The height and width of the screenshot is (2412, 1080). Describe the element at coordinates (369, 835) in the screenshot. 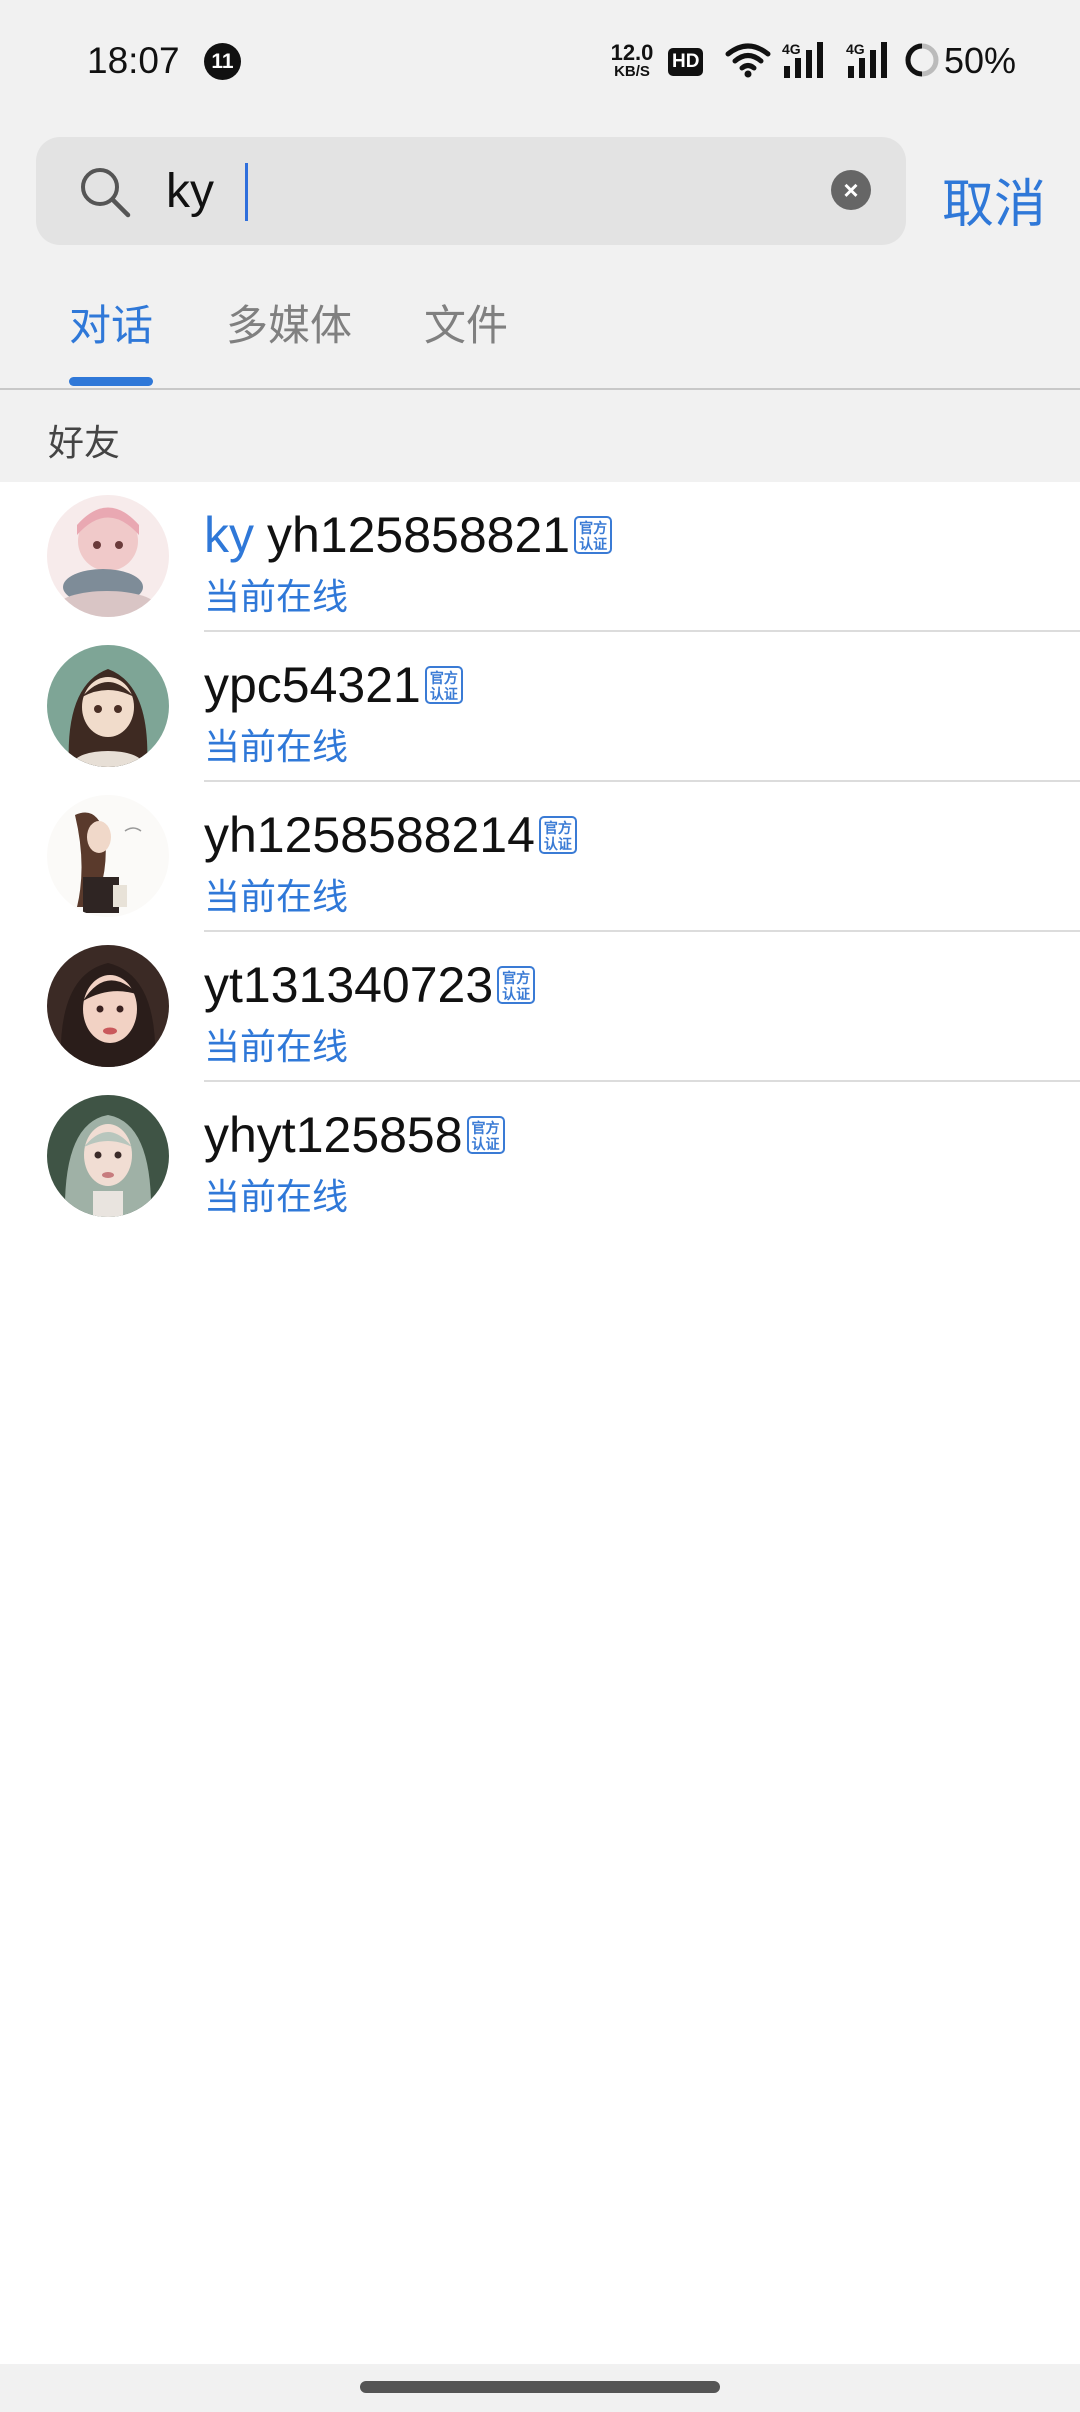

I see `contact-name-text: yh1258588214` at that location.